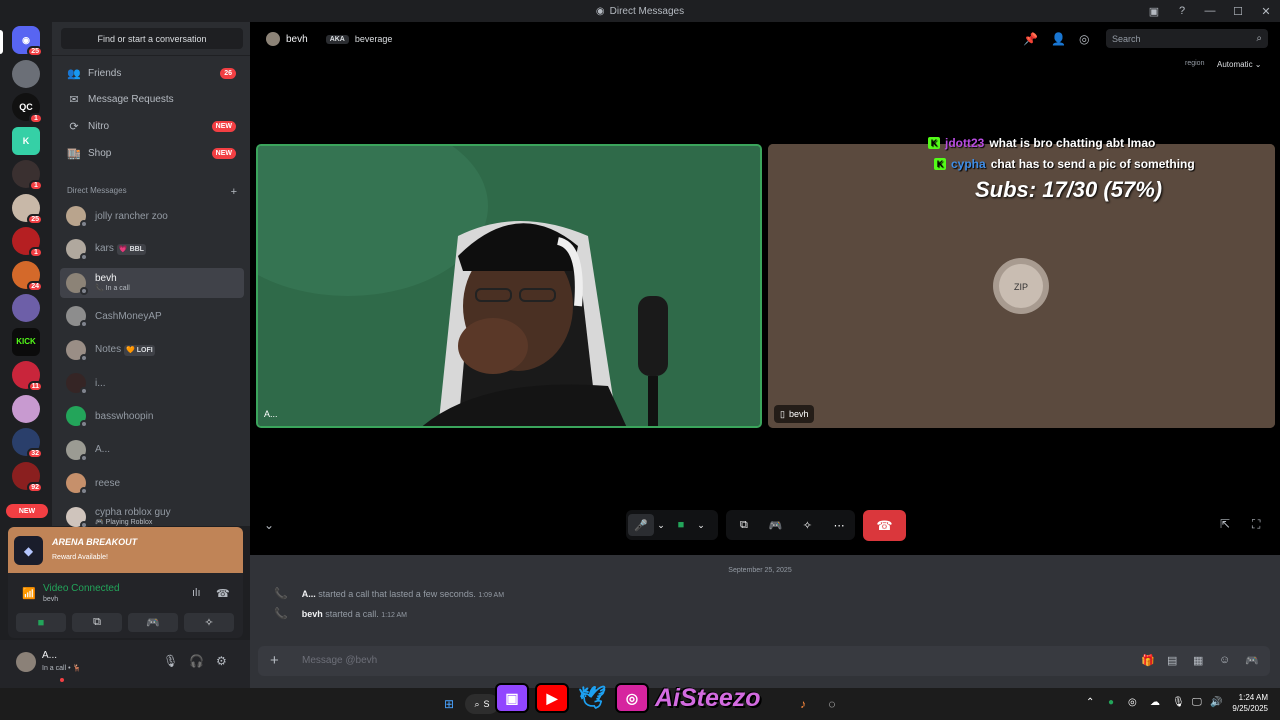 The height and width of the screenshot is (720, 1280). Describe the element at coordinates (27, 443) in the screenshot. I see `server-icon: 32` at that location.